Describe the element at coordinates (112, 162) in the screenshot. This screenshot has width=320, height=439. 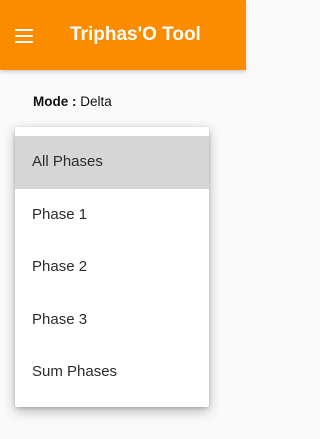
I see `option-all-phases: All Phases` at that location.